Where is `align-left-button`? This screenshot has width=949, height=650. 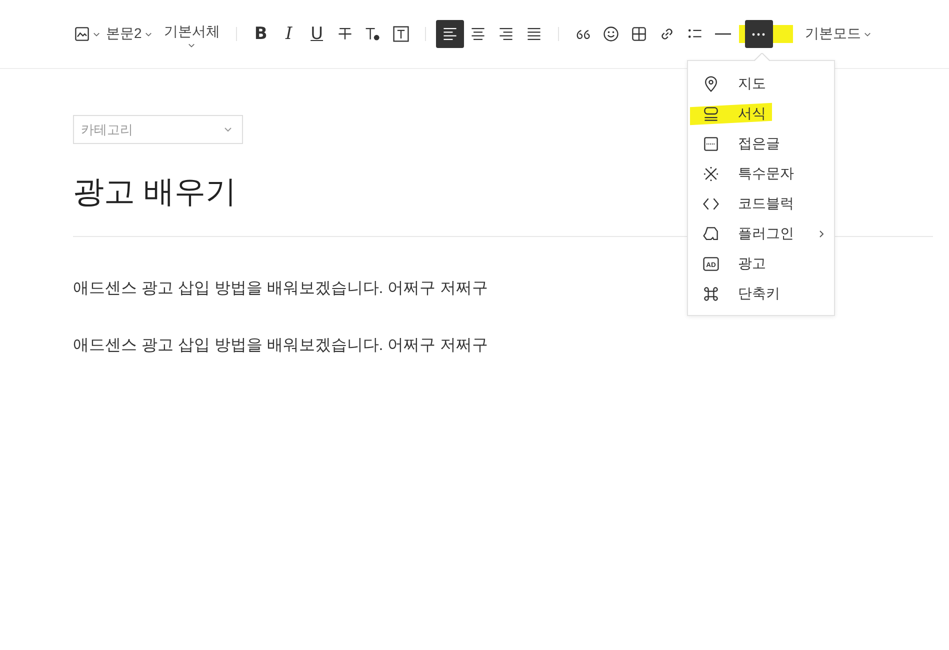 align-left-button is located at coordinates (450, 34).